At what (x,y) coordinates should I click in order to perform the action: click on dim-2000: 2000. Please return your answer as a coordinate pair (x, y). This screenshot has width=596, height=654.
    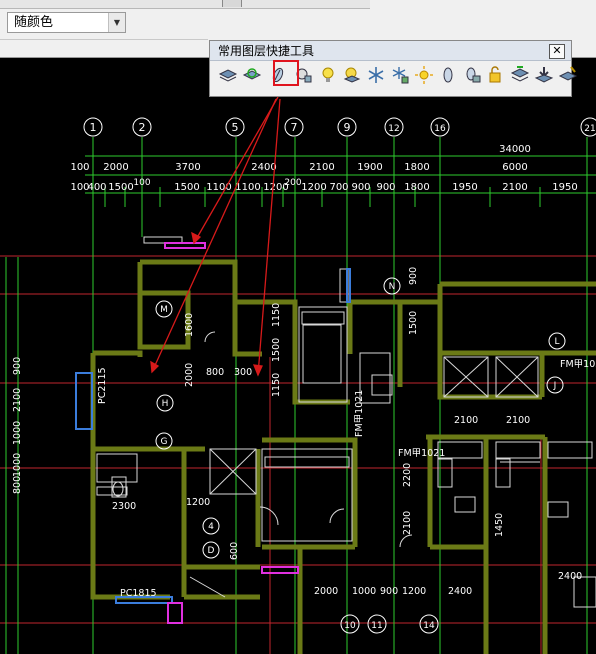
    Looking at the image, I should click on (189, 375).